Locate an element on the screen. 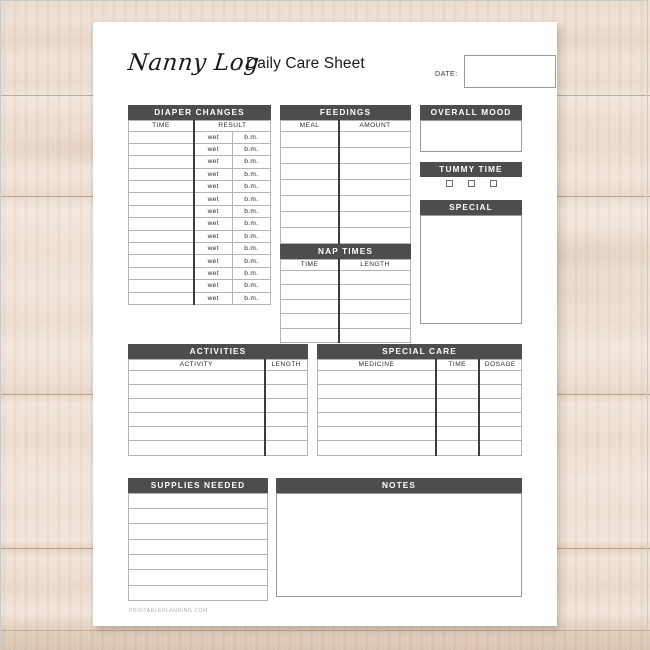  cell-activity is located at coordinates (196, 405).